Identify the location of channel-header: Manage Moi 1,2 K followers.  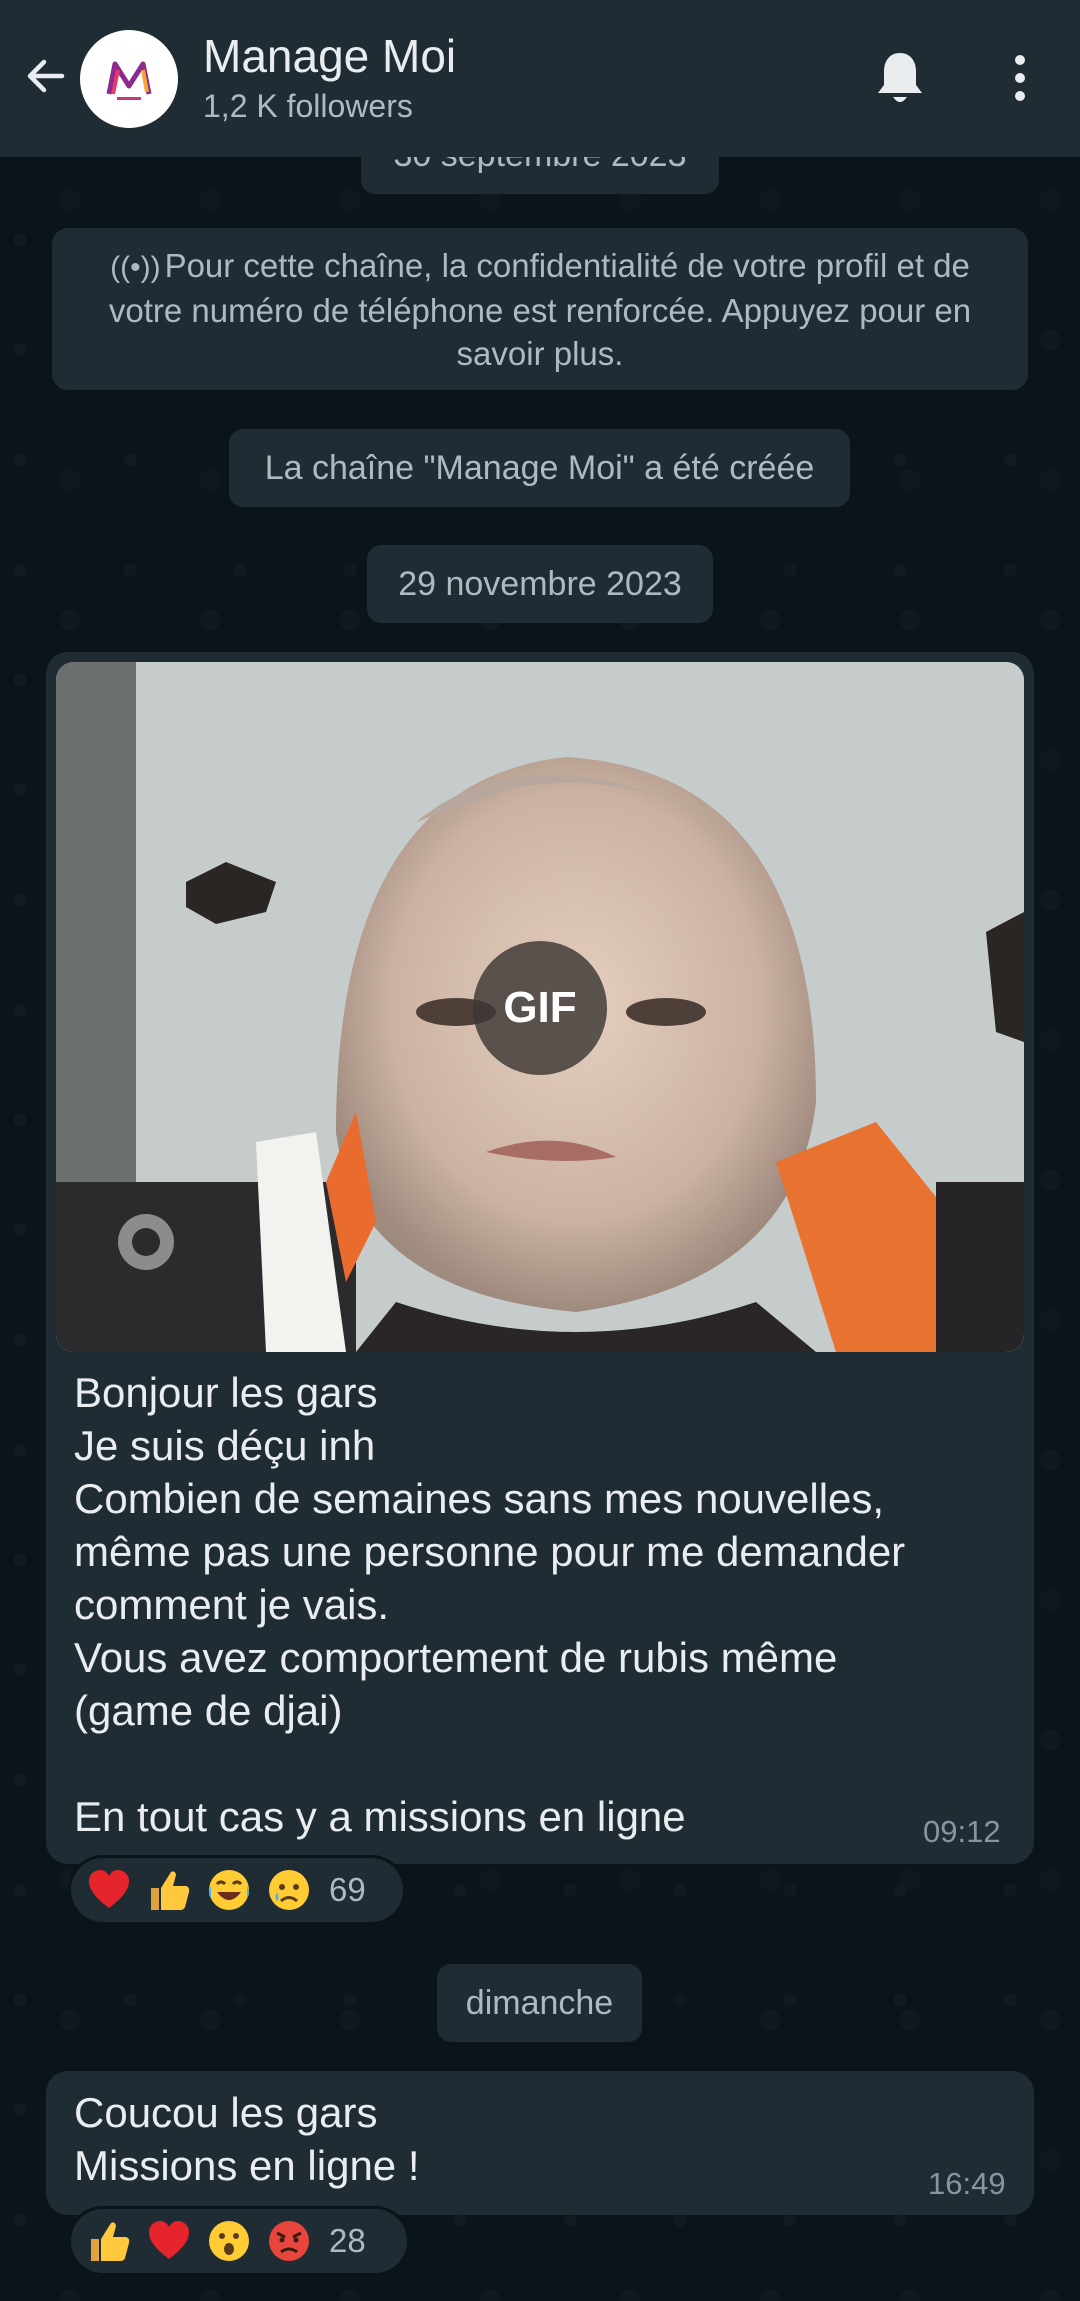
(540, 78).